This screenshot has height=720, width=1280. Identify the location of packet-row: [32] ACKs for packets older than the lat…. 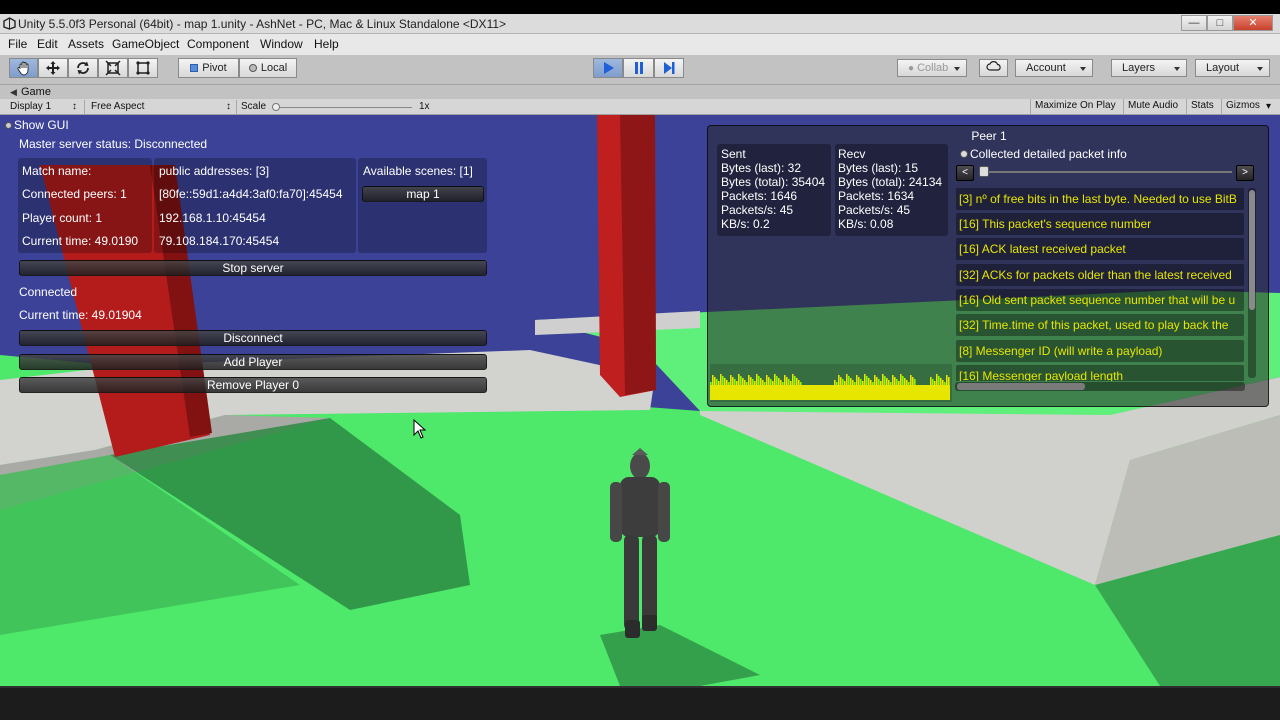
(1100, 275).